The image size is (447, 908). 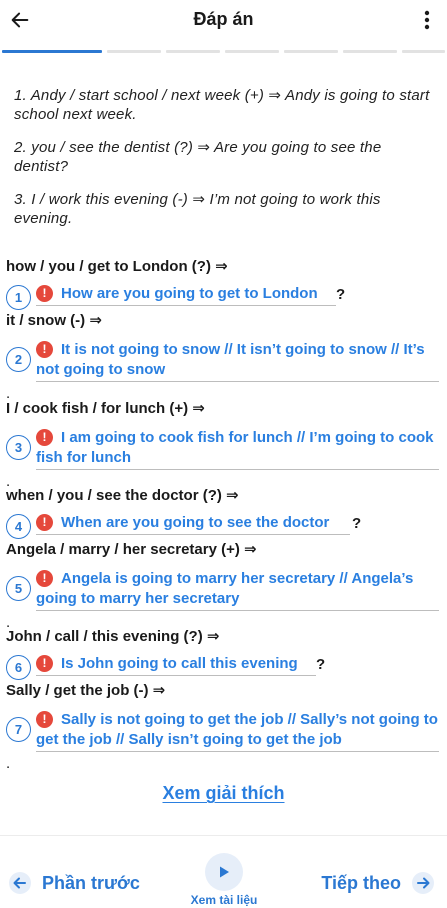 What do you see at coordinates (54, 320) in the screenshot?
I see `question-prompt: it / snow (-) ⇒` at bounding box center [54, 320].